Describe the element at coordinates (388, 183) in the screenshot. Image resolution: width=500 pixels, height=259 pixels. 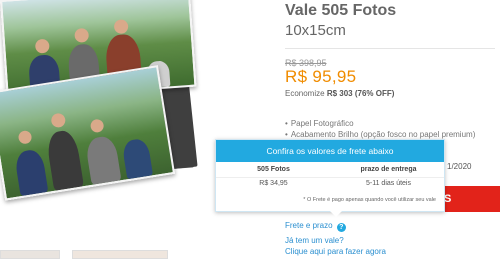
I see `delivery-time: 5-11 dias úteis` at that location.